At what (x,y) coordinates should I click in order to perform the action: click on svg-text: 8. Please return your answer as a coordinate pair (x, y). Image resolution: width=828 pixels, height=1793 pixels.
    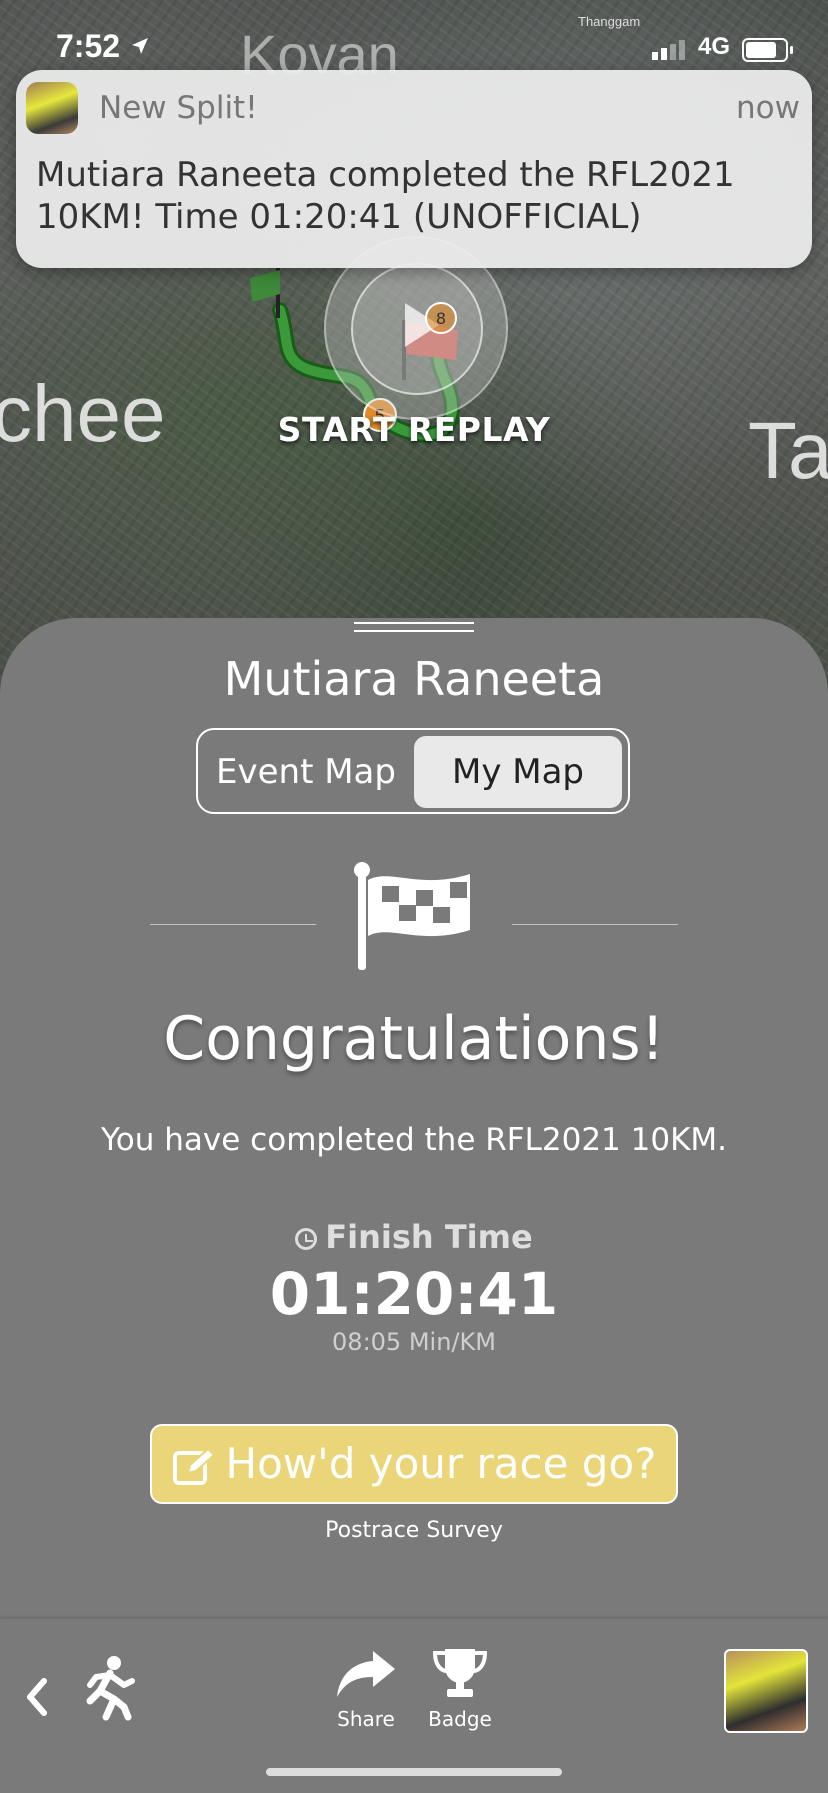
    Looking at the image, I should click on (441, 318).